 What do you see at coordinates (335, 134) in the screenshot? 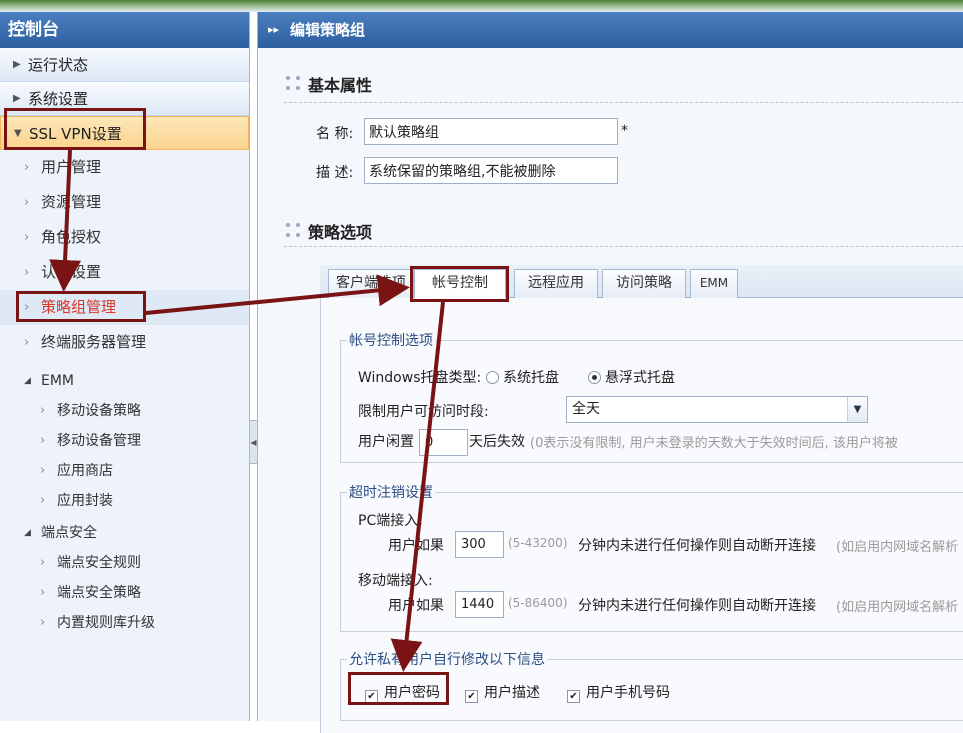
I see `name-label: 名 称:` at bounding box center [335, 134].